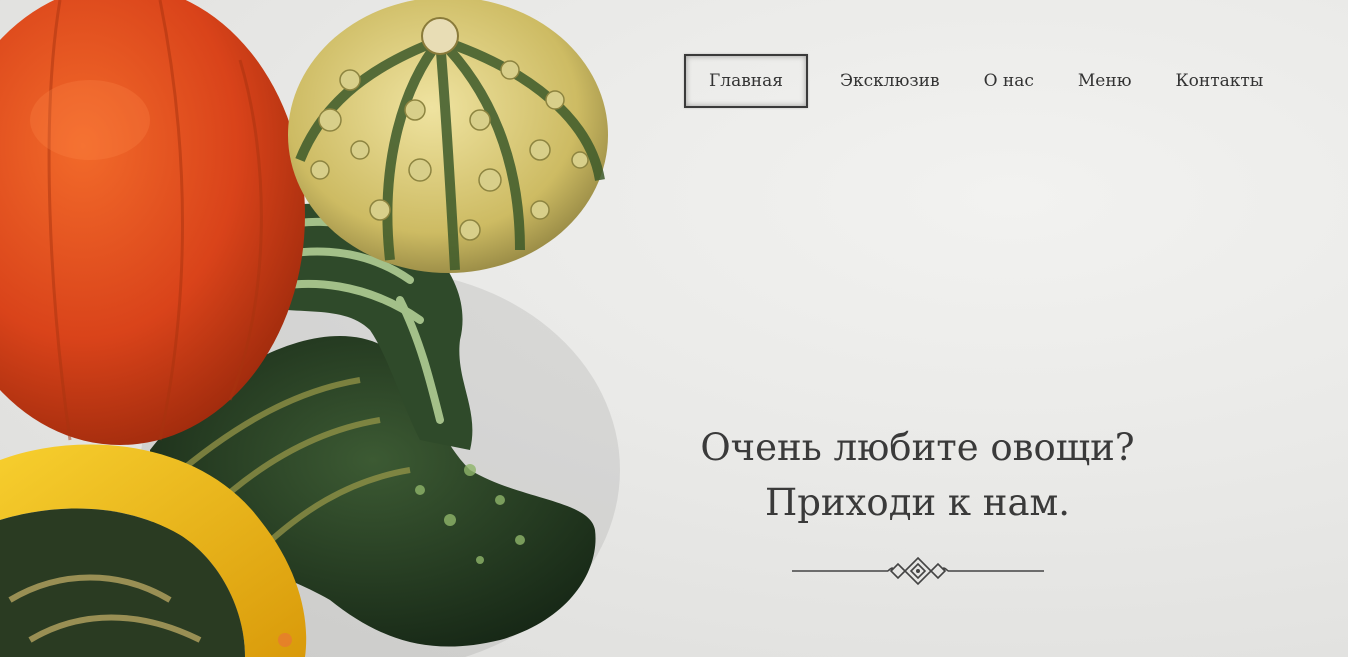  Describe the element at coordinates (1220, 81) in the screenshot. I see `nav-item-contacts: Контакты` at that location.